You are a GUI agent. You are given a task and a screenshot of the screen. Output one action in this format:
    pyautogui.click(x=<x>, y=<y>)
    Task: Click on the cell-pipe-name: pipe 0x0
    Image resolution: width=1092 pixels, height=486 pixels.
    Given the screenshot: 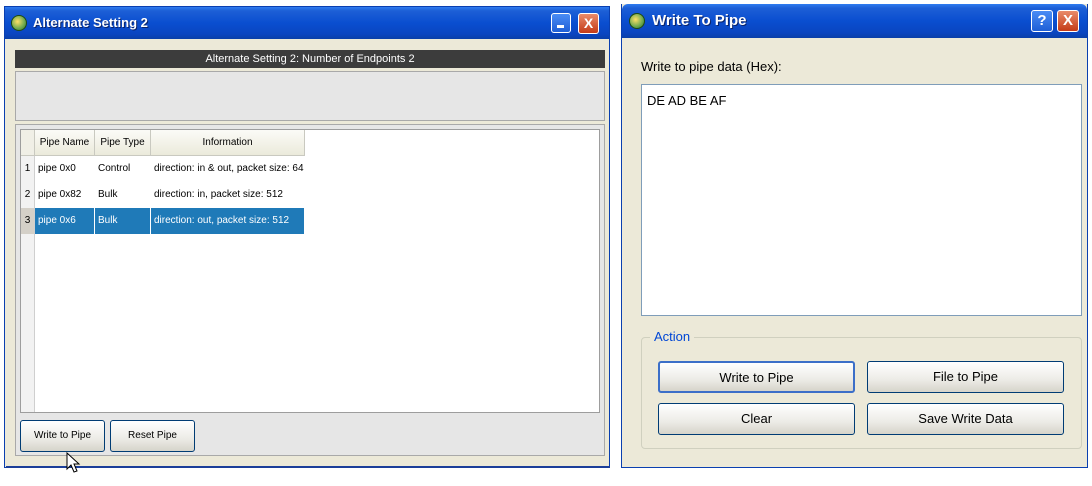 What is the action you would take?
    pyautogui.click(x=65, y=169)
    